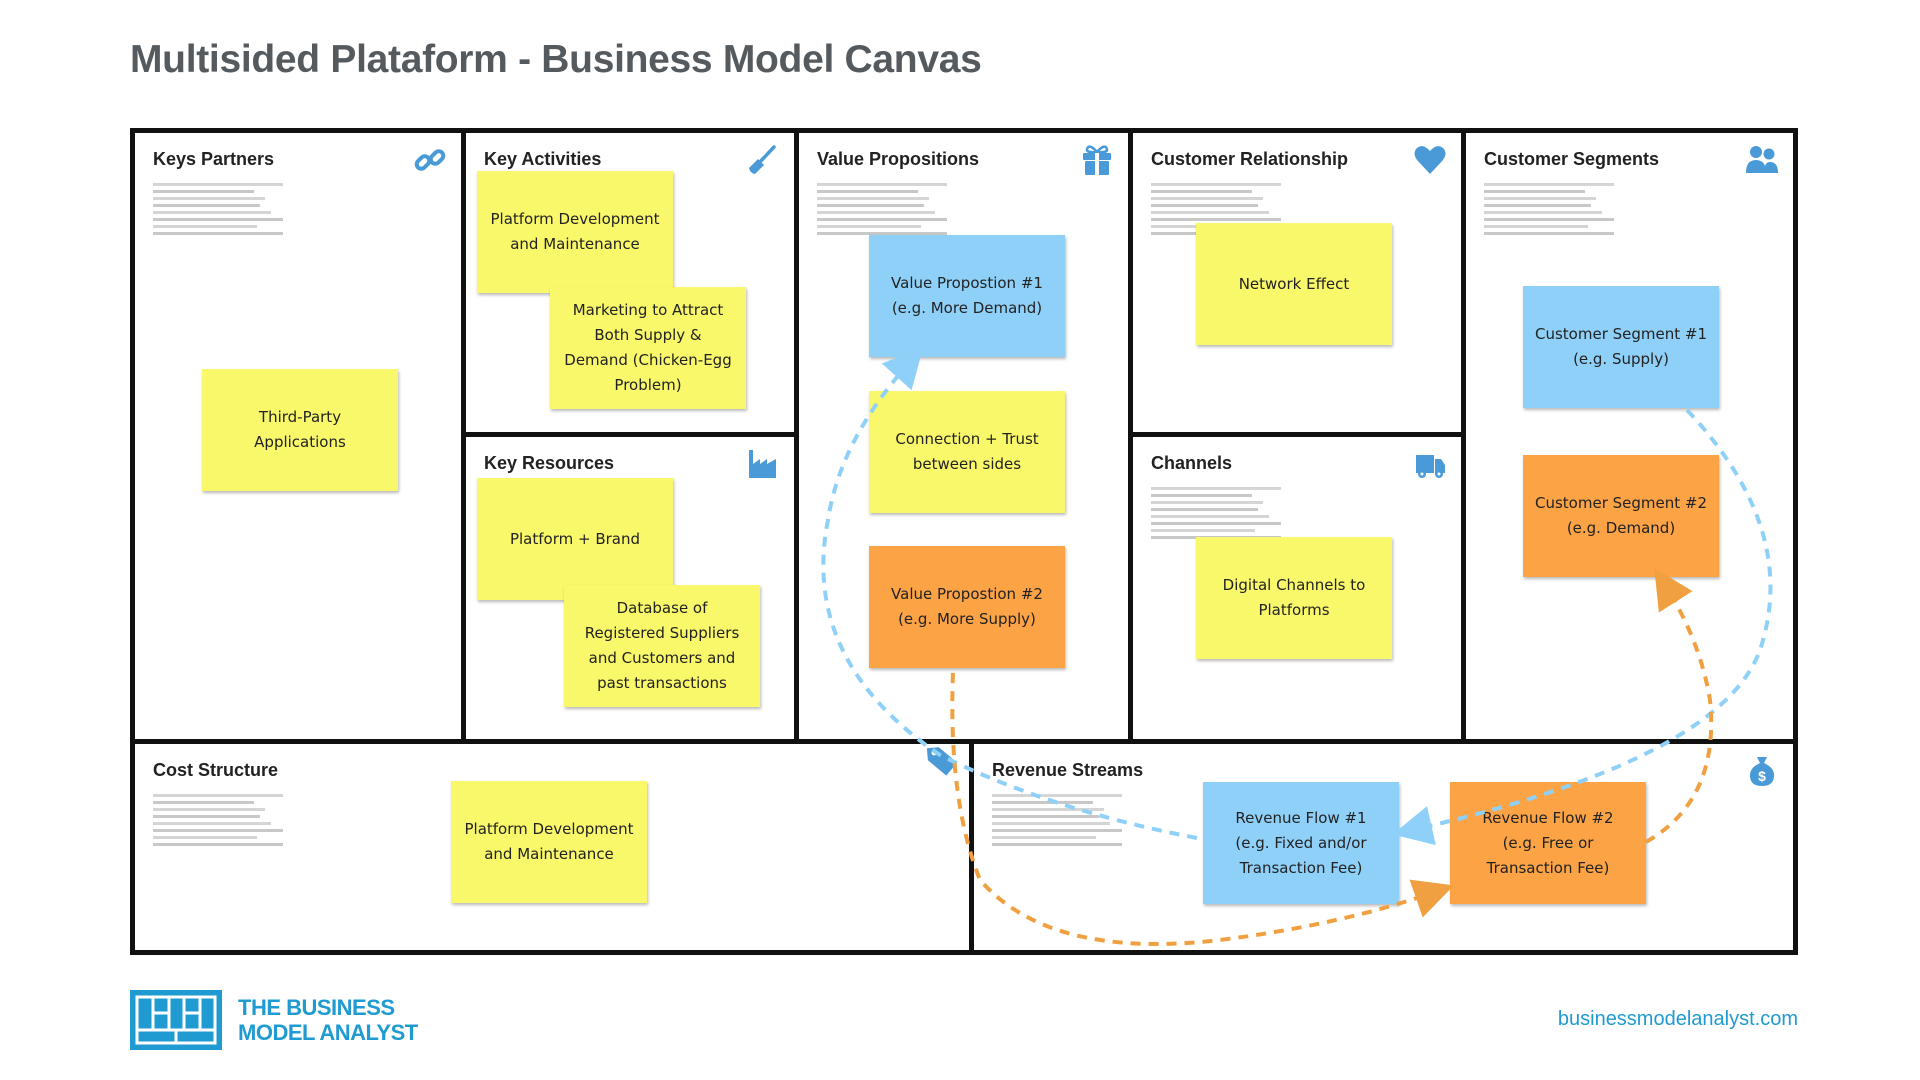  What do you see at coordinates (216, 770) in the screenshot?
I see `block-title: Cost Structure` at bounding box center [216, 770].